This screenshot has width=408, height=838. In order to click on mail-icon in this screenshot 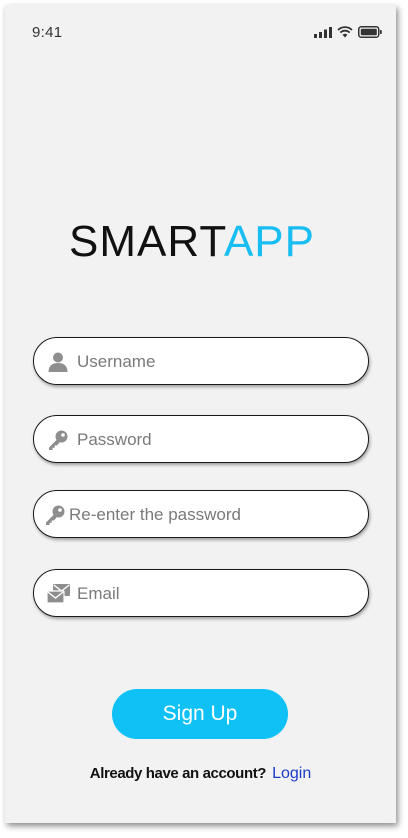, I will do `click(58, 594)`.